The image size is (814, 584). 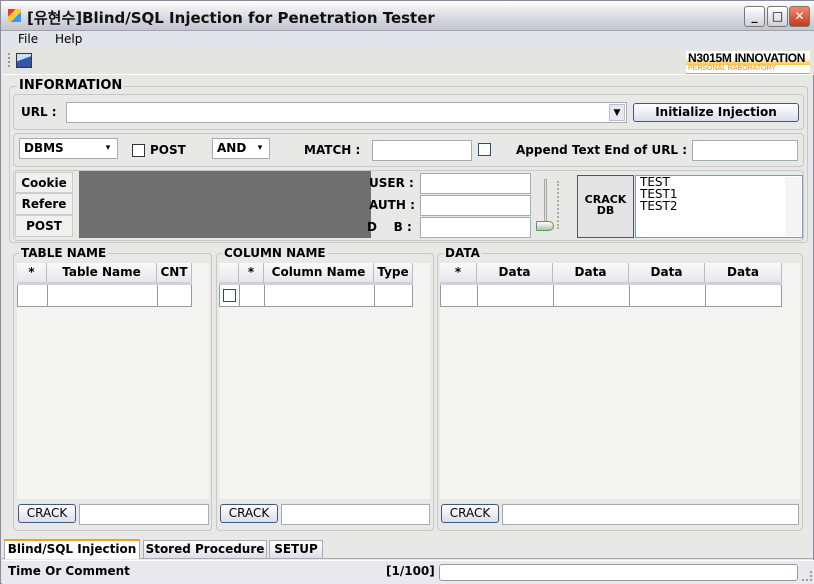 What do you see at coordinates (799, 16) in the screenshot?
I see `close-button: ✕` at bounding box center [799, 16].